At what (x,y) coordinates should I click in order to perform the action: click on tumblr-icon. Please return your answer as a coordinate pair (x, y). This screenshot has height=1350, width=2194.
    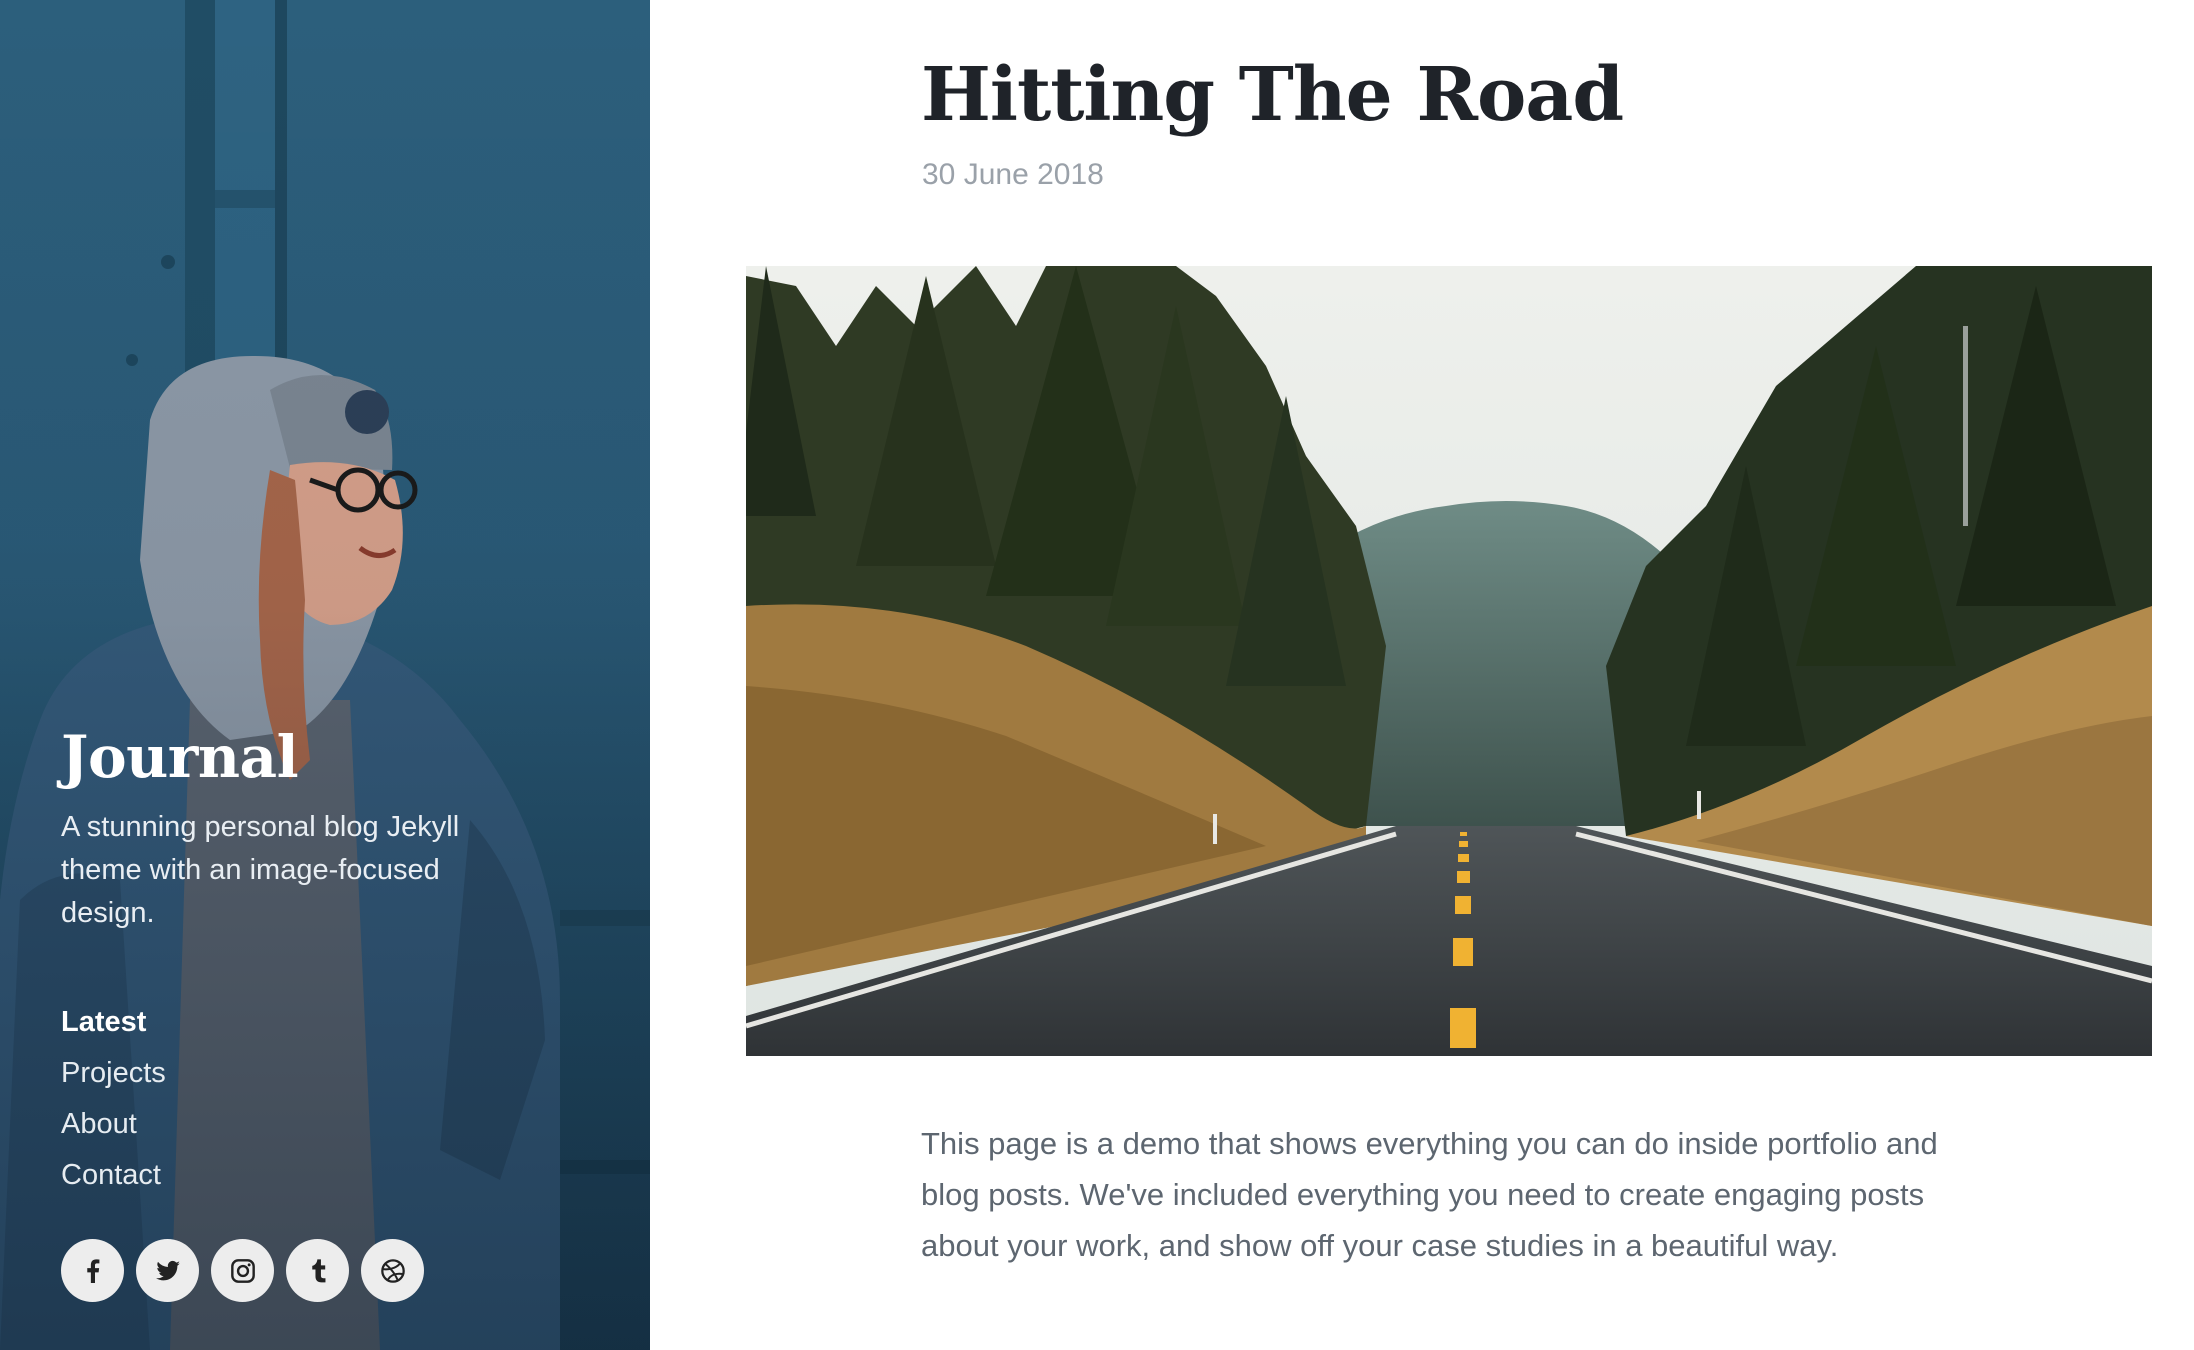
    Looking at the image, I should click on (318, 1270).